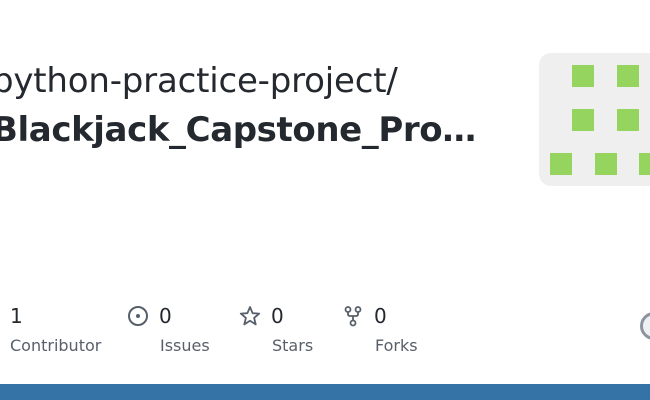 The width and height of the screenshot is (650, 400). What do you see at coordinates (138, 316) in the screenshot?
I see `issue-icon` at bounding box center [138, 316].